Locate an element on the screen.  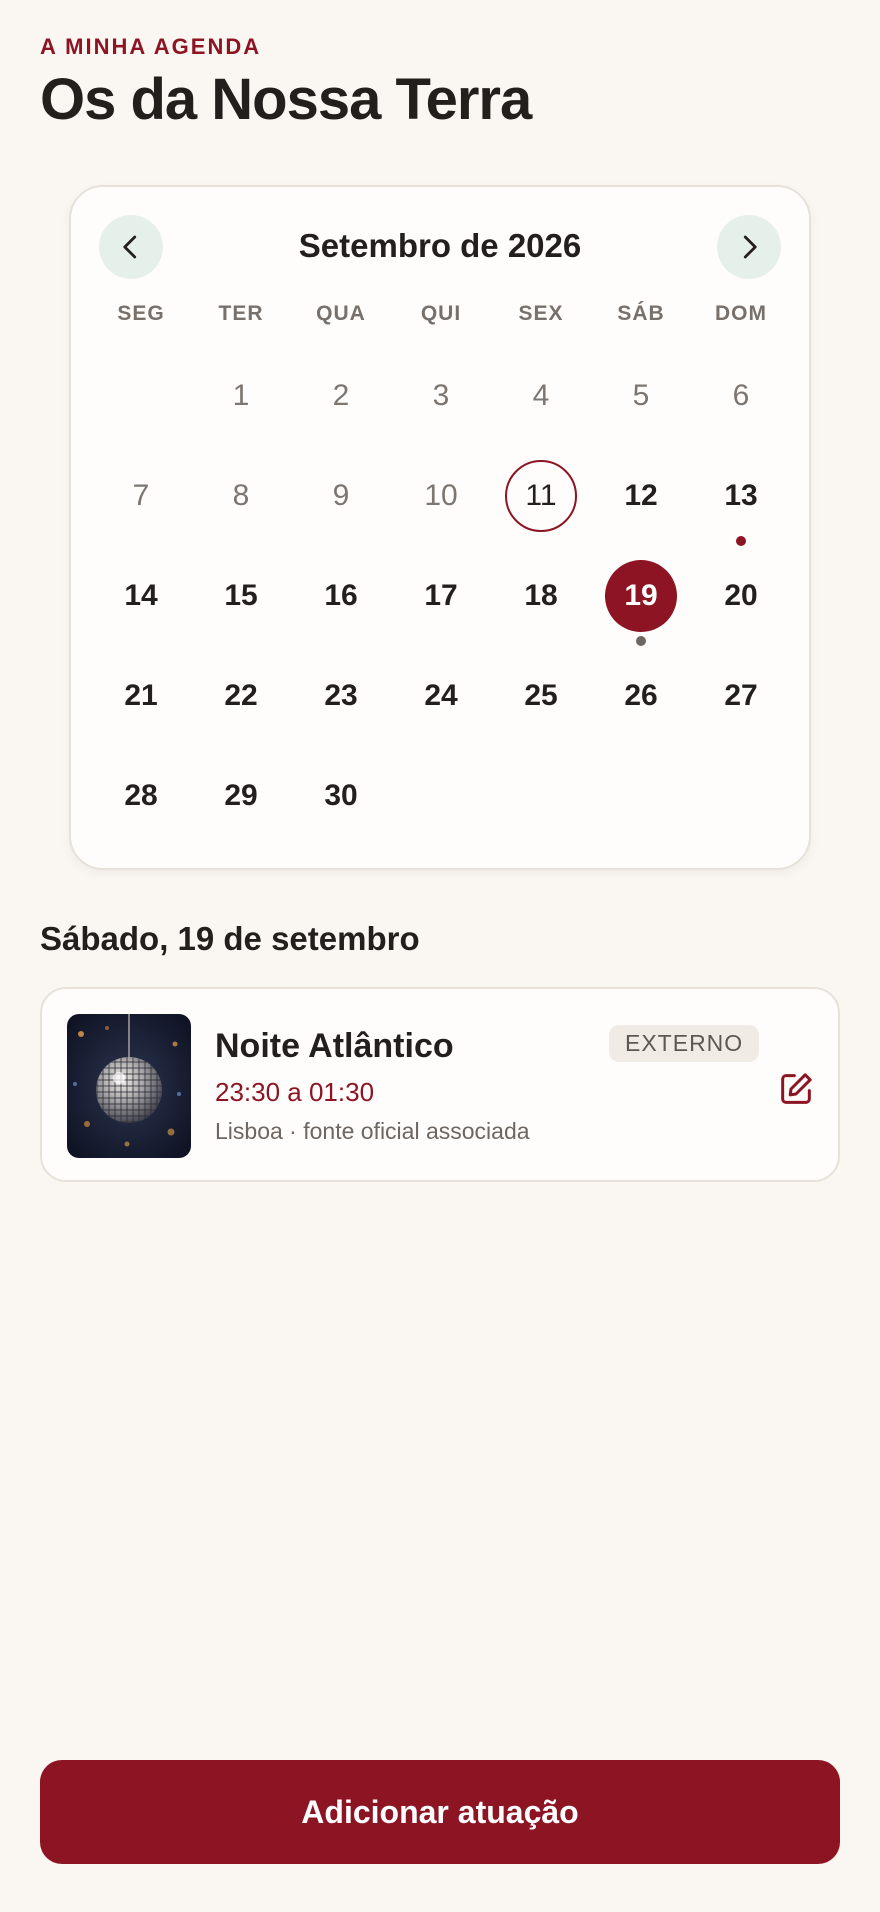
calendar-day-6: 6 is located at coordinates (741, 396).